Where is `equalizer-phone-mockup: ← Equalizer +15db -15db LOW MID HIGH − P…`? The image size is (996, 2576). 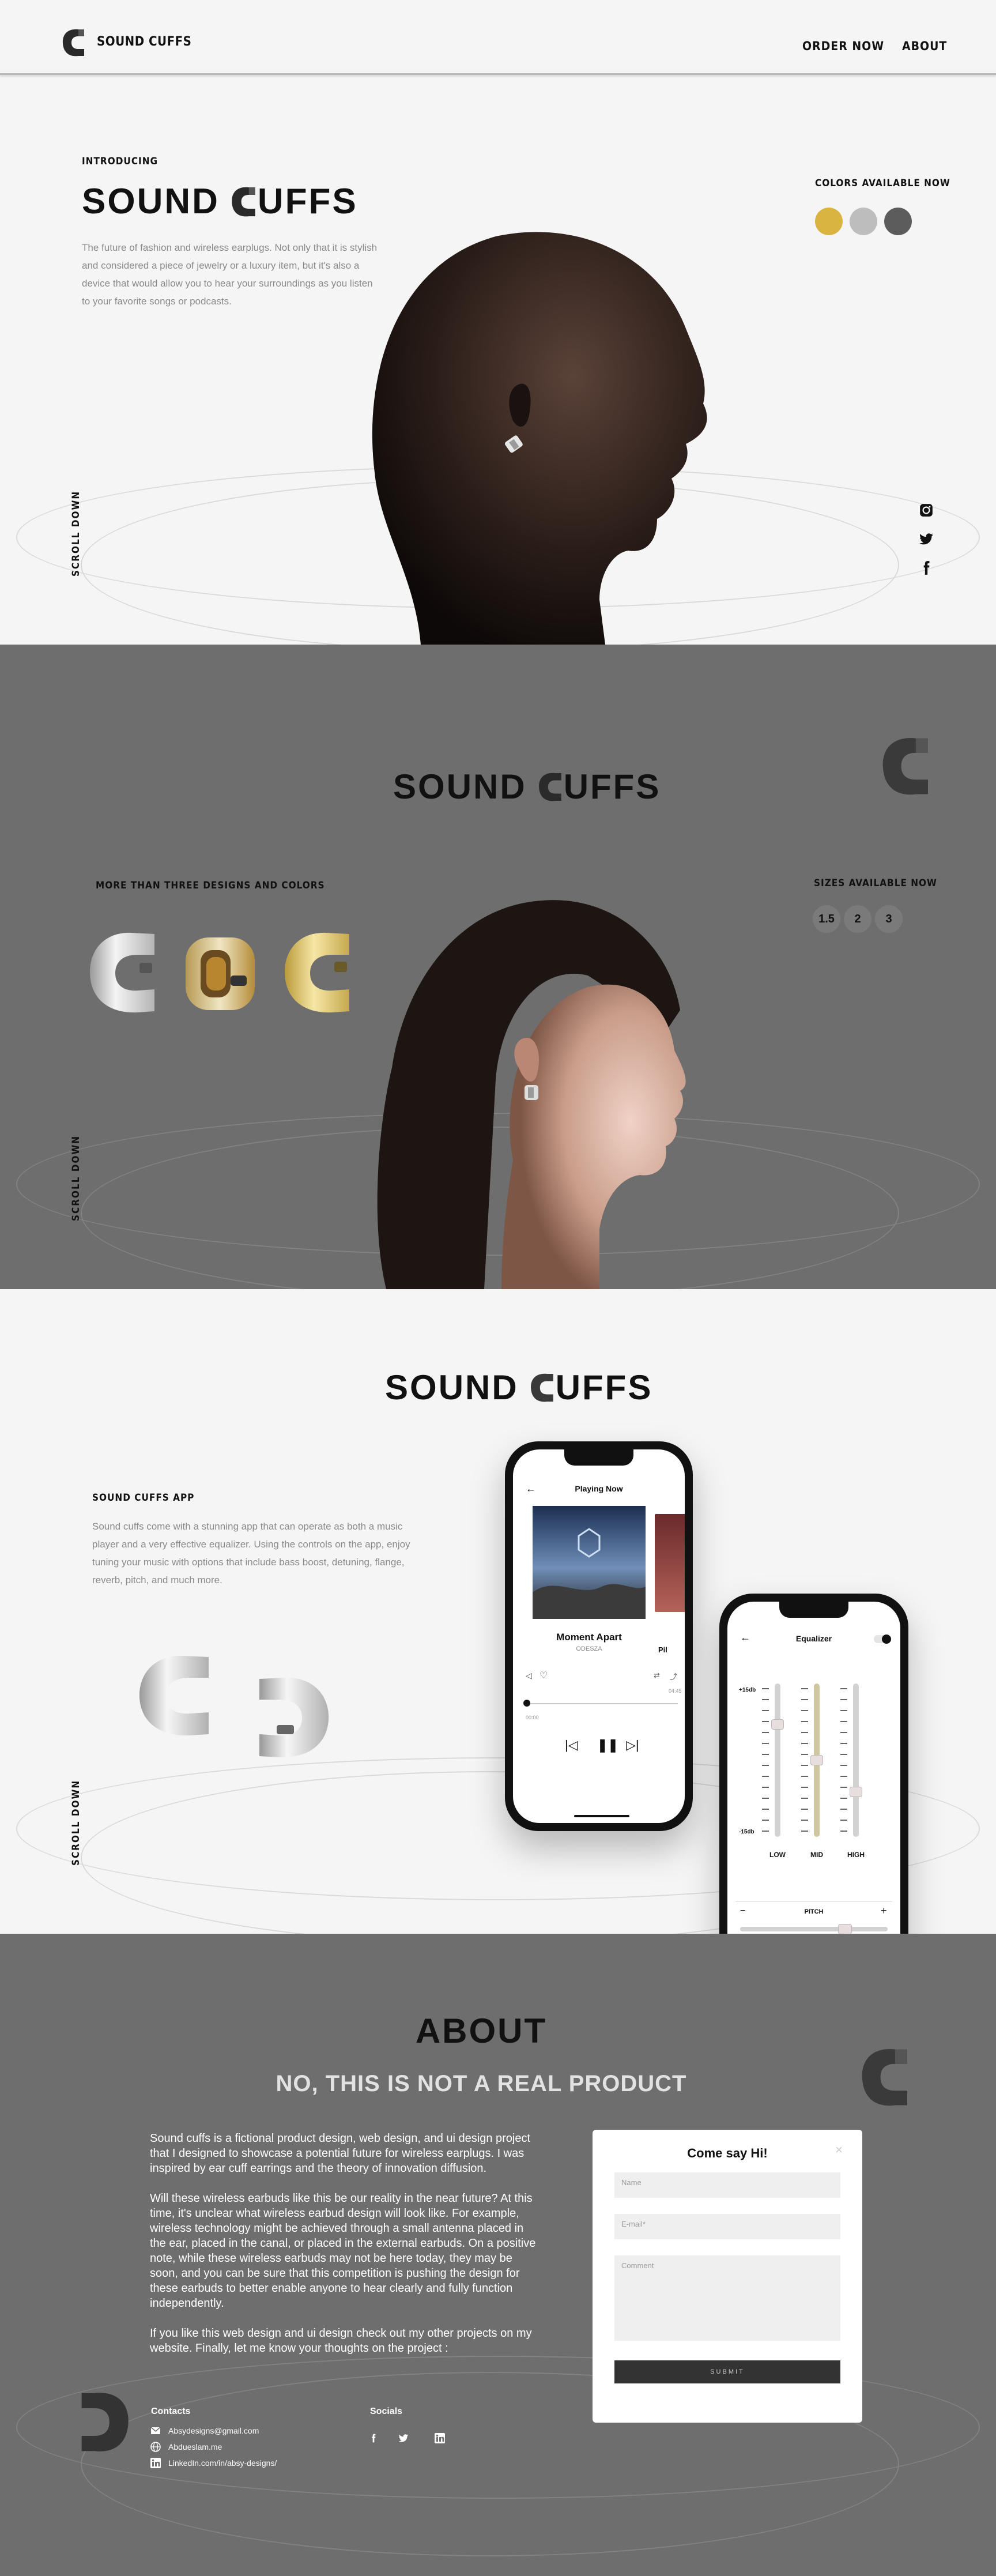
equalizer-phone-mockup: ← Equalizer +15db -15db LOW MID HIGH − P… is located at coordinates (813, 1764).